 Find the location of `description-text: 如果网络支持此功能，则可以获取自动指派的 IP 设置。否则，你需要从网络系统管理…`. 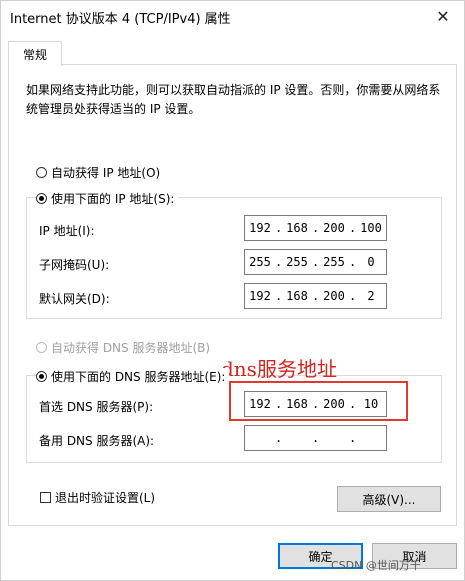

description-text: 如果网络支持此功能，则可以获取自动指派的 IP 设置。否则，你需要从网络系统管理… is located at coordinates (233, 99).